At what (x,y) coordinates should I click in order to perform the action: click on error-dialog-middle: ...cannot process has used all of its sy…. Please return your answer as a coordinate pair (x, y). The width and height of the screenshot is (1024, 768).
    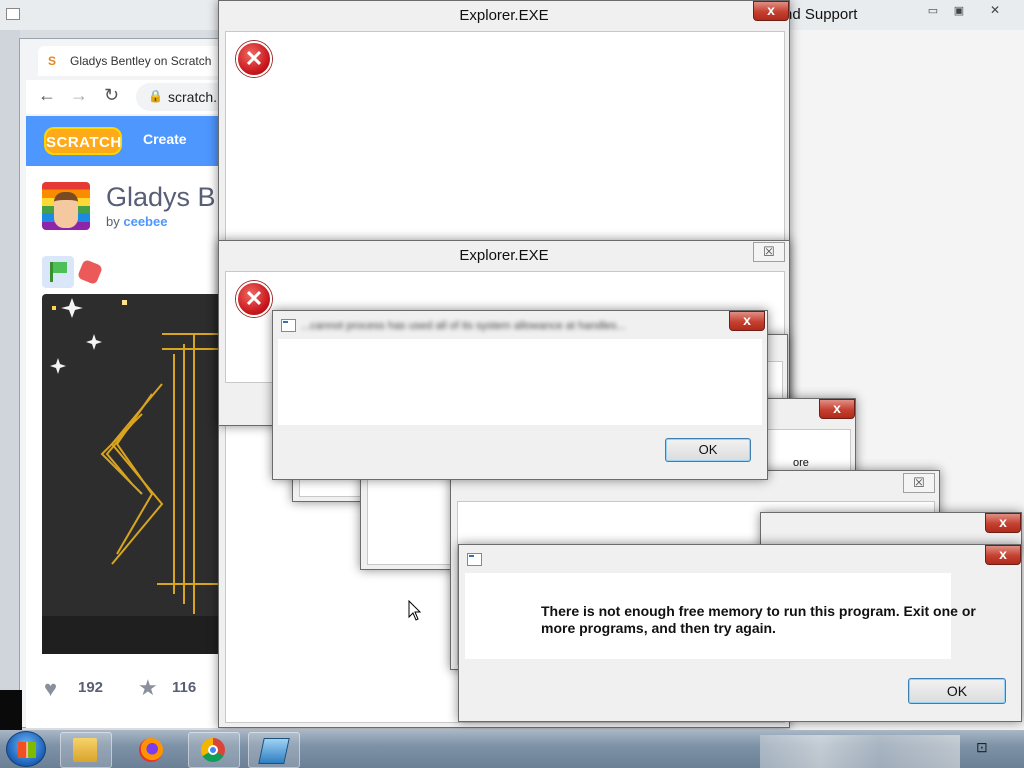
    Looking at the image, I should click on (520, 395).